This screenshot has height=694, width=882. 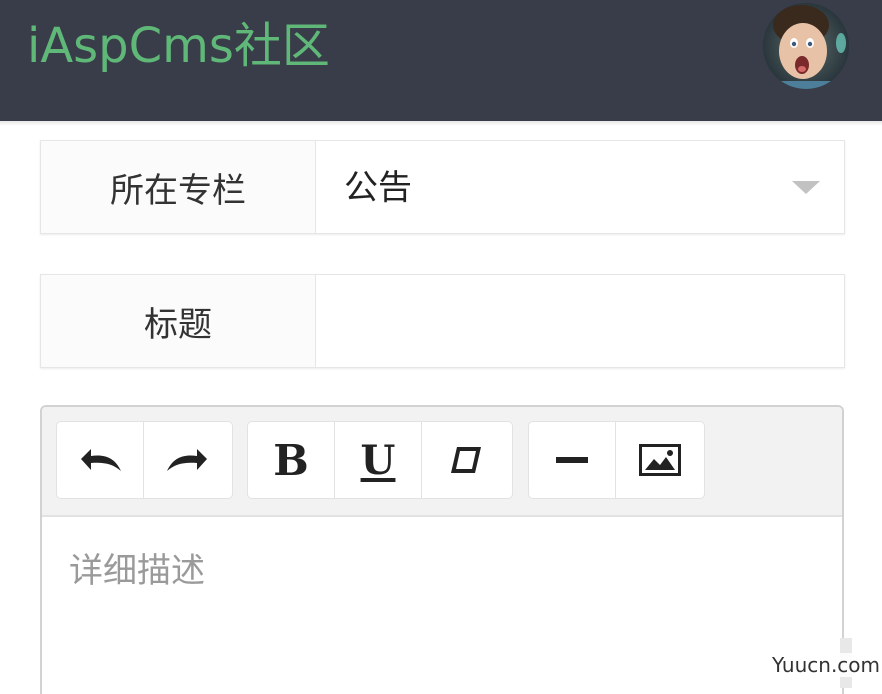 I want to click on column-select: 公告, so click(x=580, y=187).